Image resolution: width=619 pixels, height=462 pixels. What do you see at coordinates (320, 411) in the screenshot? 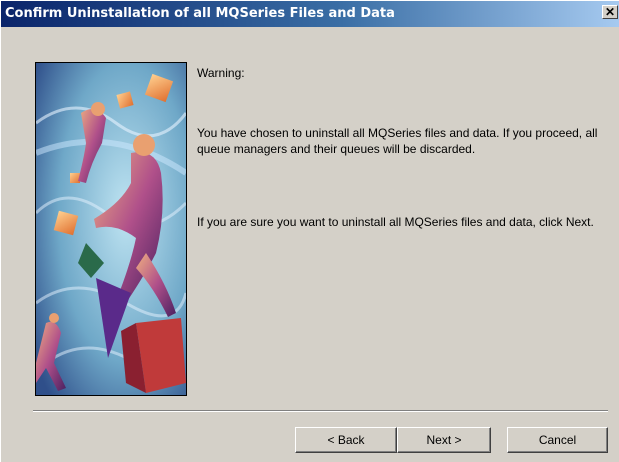
I see `button-separator` at bounding box center [320, 411].